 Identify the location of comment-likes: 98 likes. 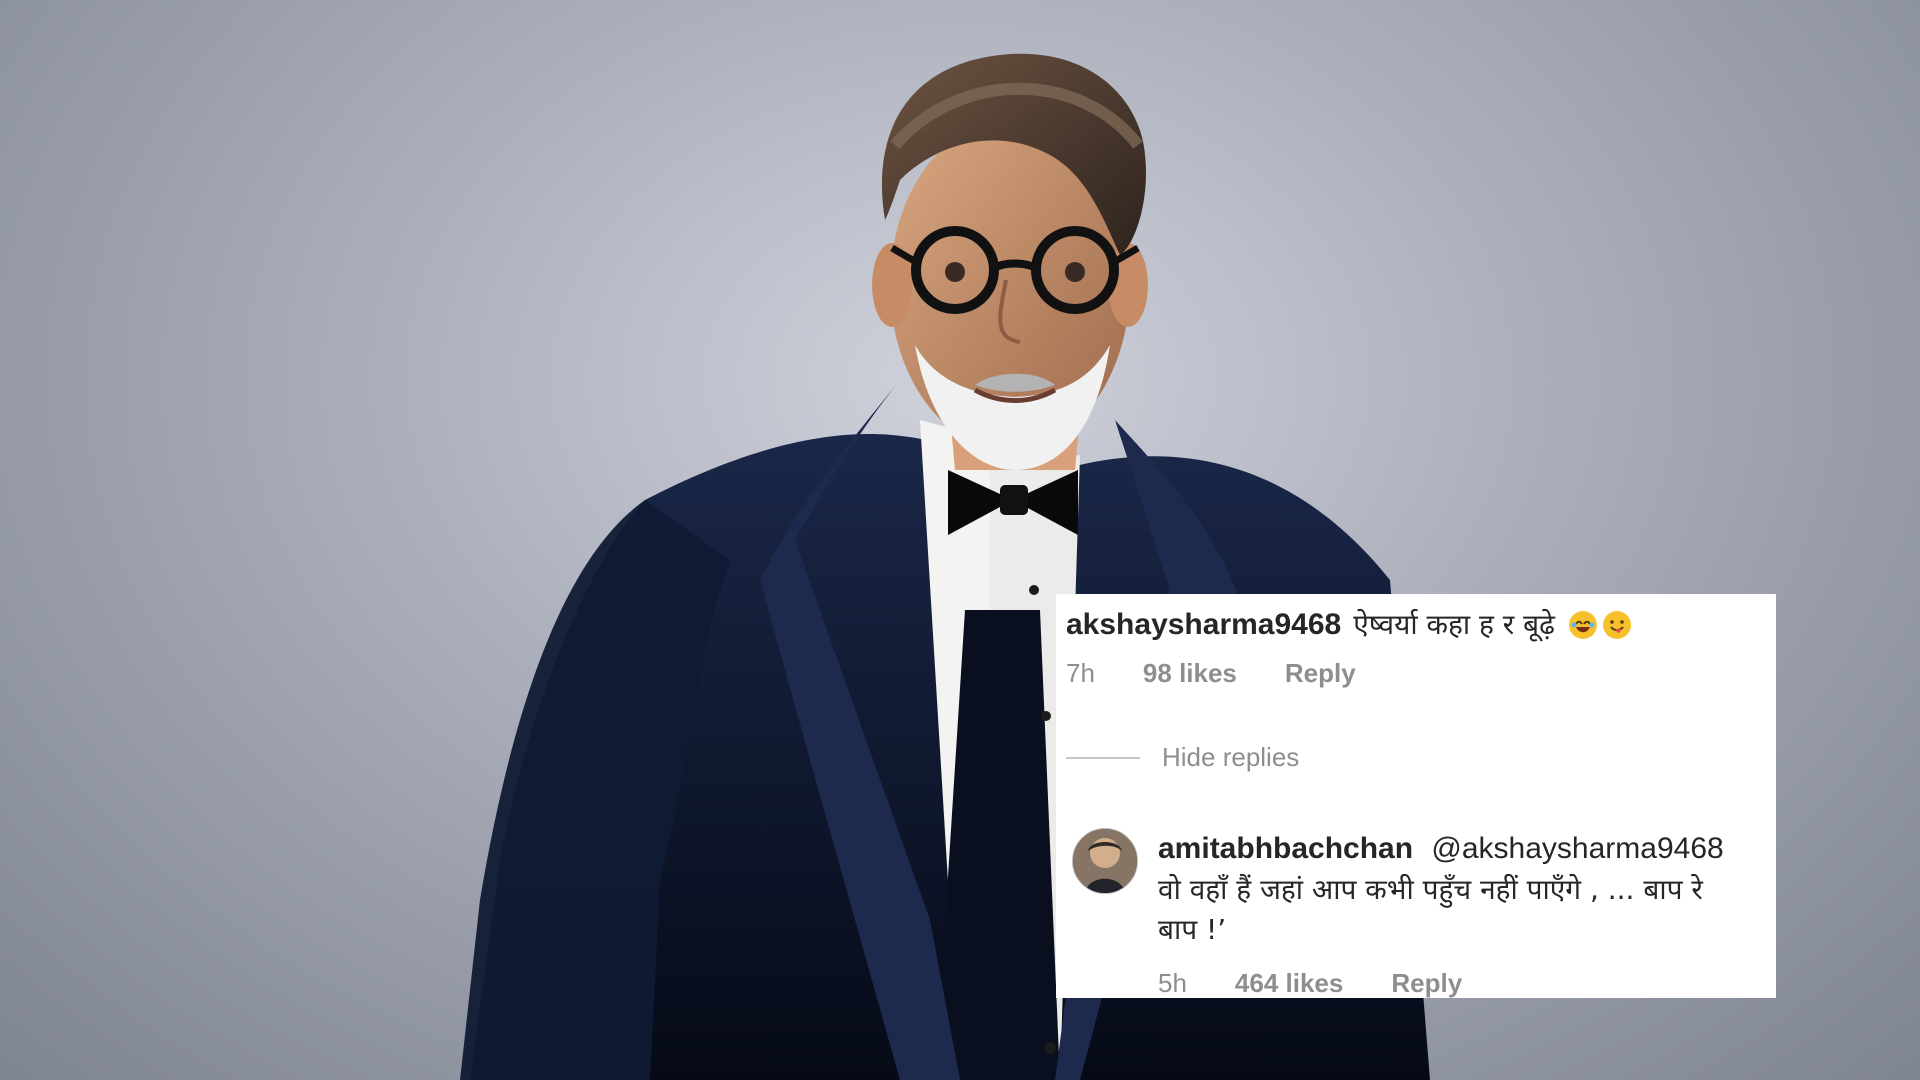
(1190, 673).